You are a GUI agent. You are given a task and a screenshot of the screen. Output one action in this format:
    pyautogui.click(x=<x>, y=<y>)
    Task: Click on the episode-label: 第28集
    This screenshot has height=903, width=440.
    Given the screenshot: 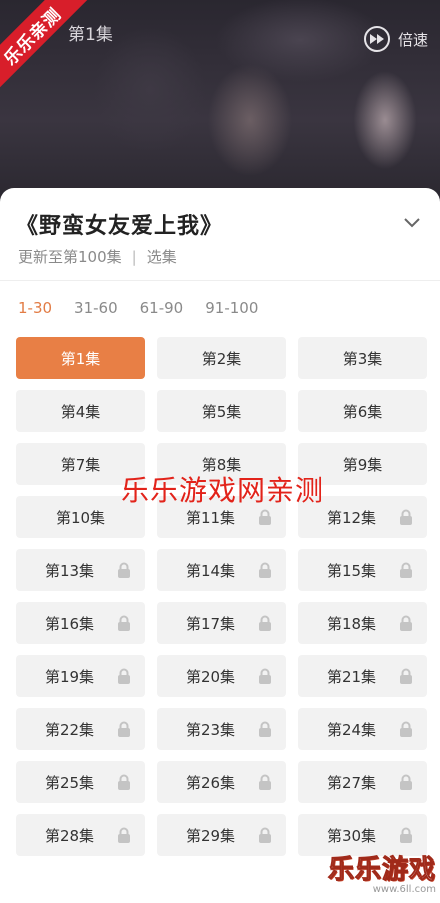 What is the action you would take?
    pyautogui.click(x=69, y=835)
    